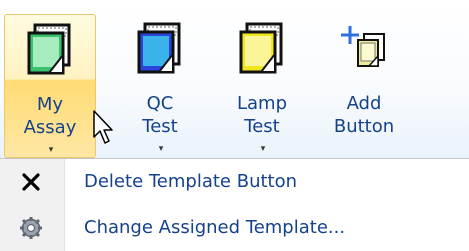  What do you see at coordinates (50, 86) in the screenshot?
I see `my-assay-button: My Assay ▾` at bounding box center [50, 86].